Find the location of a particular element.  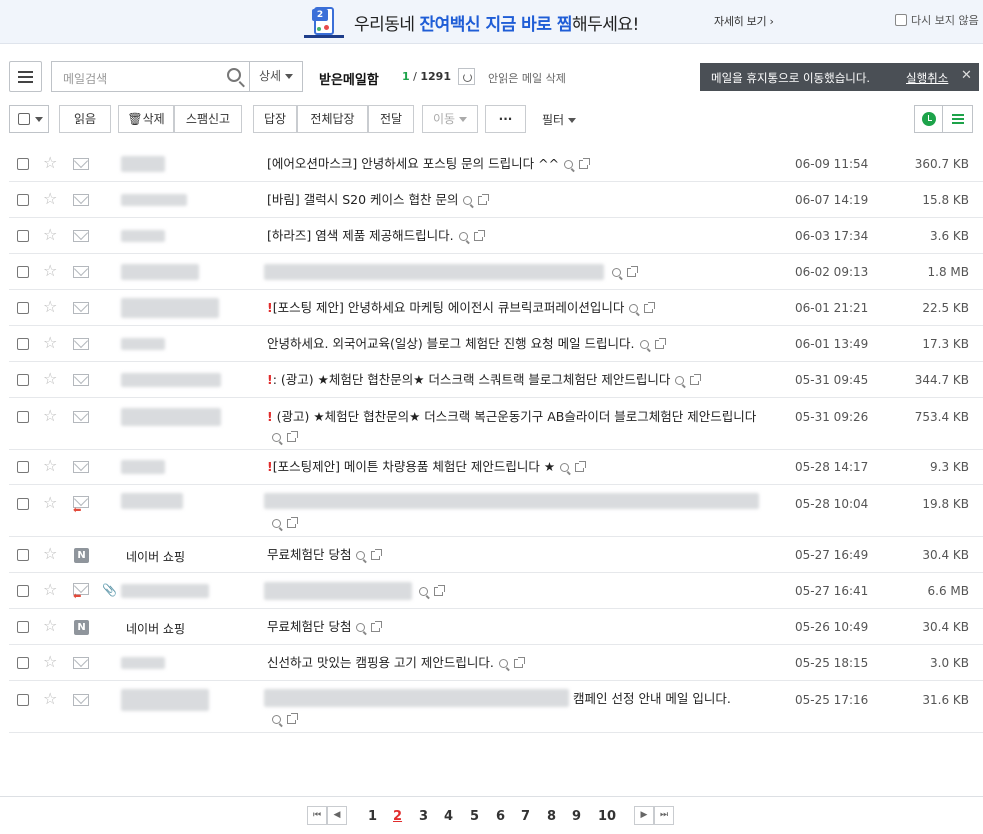

folder-title: 받은메일함 is located at coordinates (349, 78).